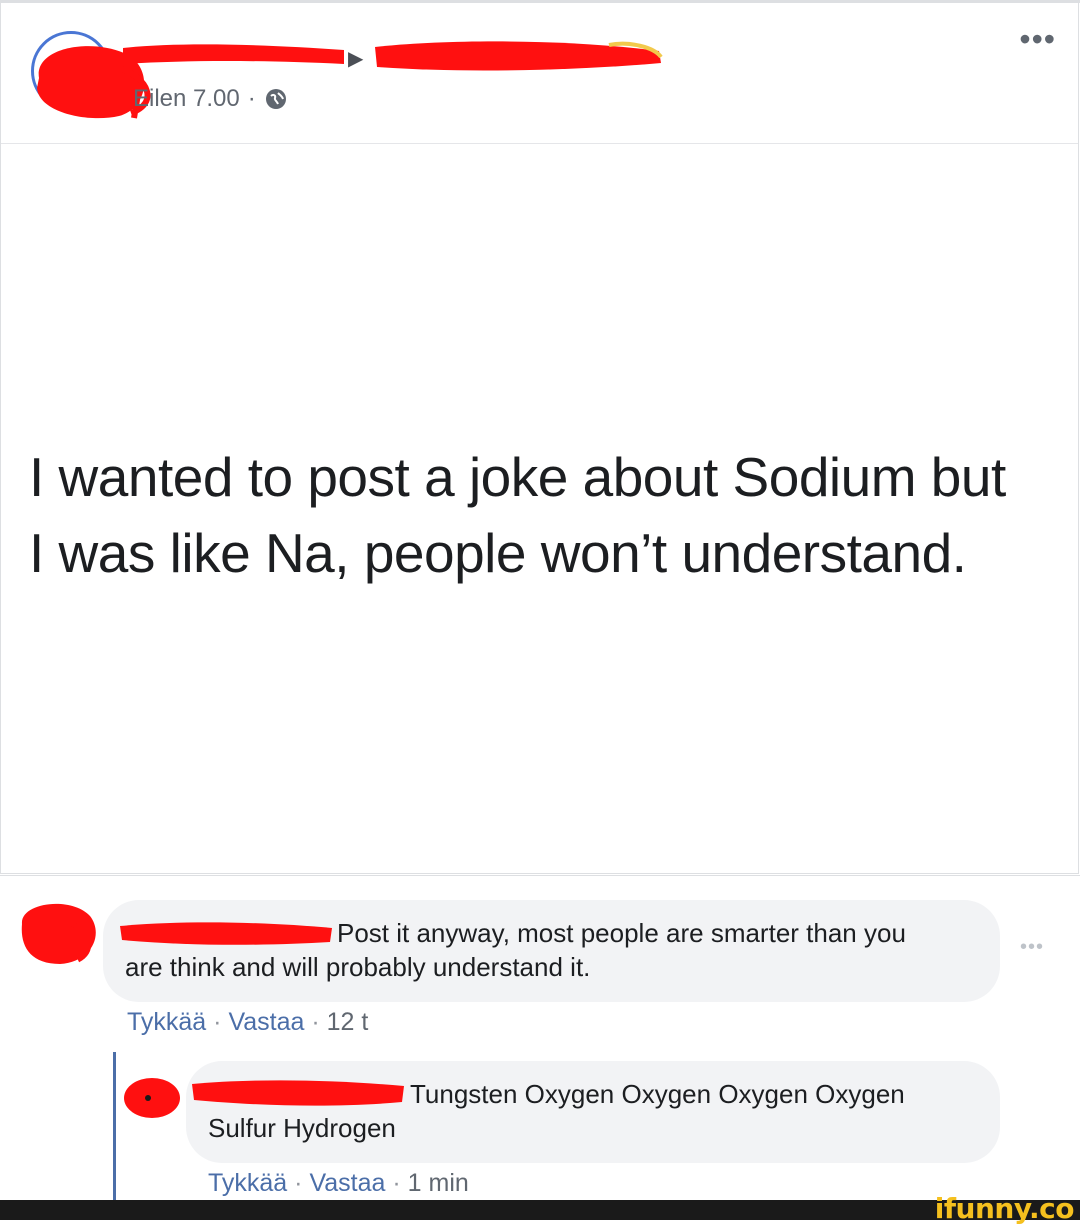  I want to click on post-timestamp: Eilen 7.00 ·, so click(210, 99).